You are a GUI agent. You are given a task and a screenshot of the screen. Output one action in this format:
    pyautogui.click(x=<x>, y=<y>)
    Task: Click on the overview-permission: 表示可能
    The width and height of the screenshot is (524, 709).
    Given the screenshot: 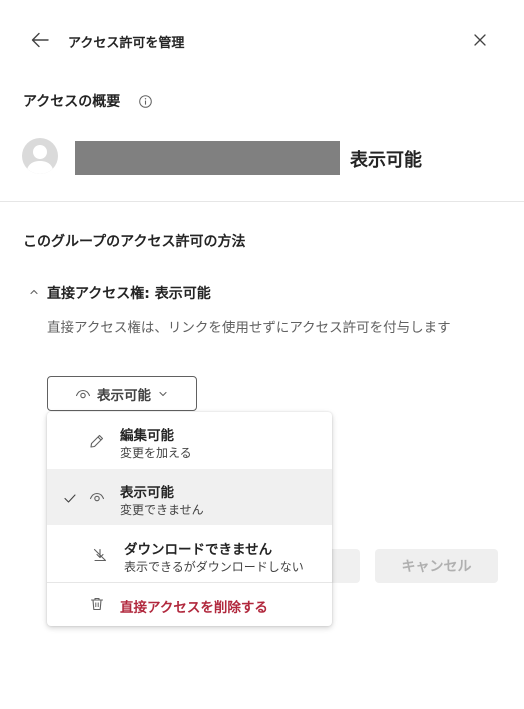 What is the action you would take?
    pyautogui.click(x=386, y=160)
    